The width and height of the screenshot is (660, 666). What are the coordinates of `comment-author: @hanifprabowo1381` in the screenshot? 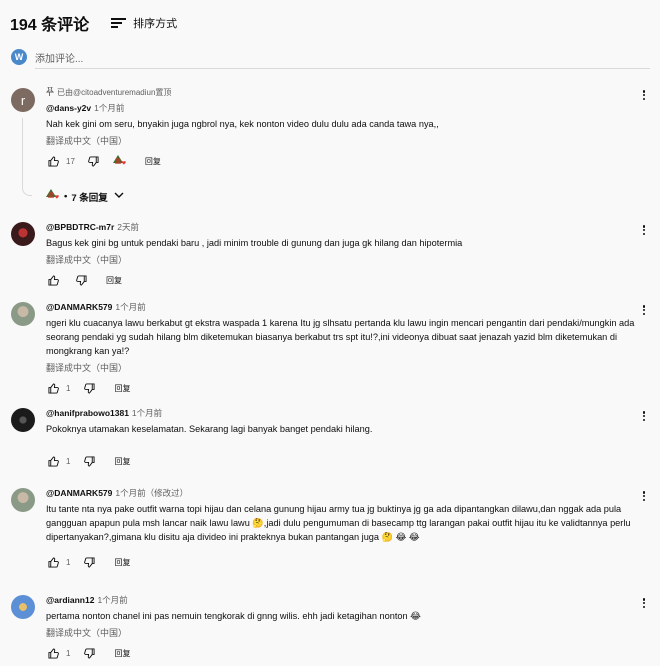 It's located at (87, 413).